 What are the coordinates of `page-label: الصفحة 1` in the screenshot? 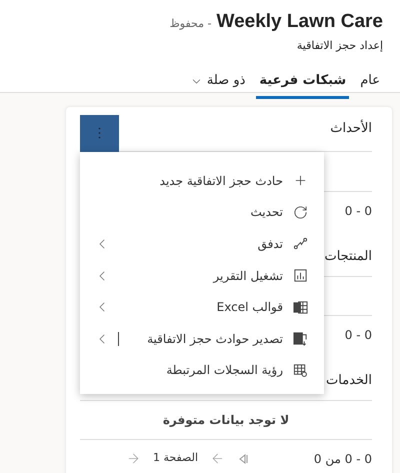 It's located at (175, 458).